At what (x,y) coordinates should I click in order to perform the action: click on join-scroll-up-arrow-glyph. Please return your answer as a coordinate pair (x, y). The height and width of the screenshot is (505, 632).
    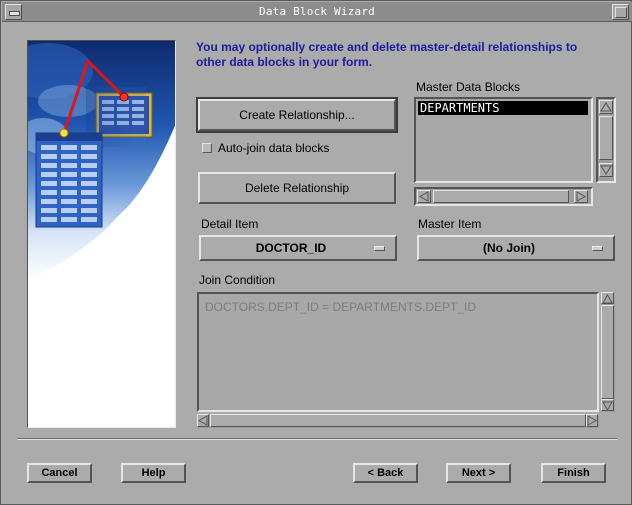
    Looking at the image, I should click on (607, 298).